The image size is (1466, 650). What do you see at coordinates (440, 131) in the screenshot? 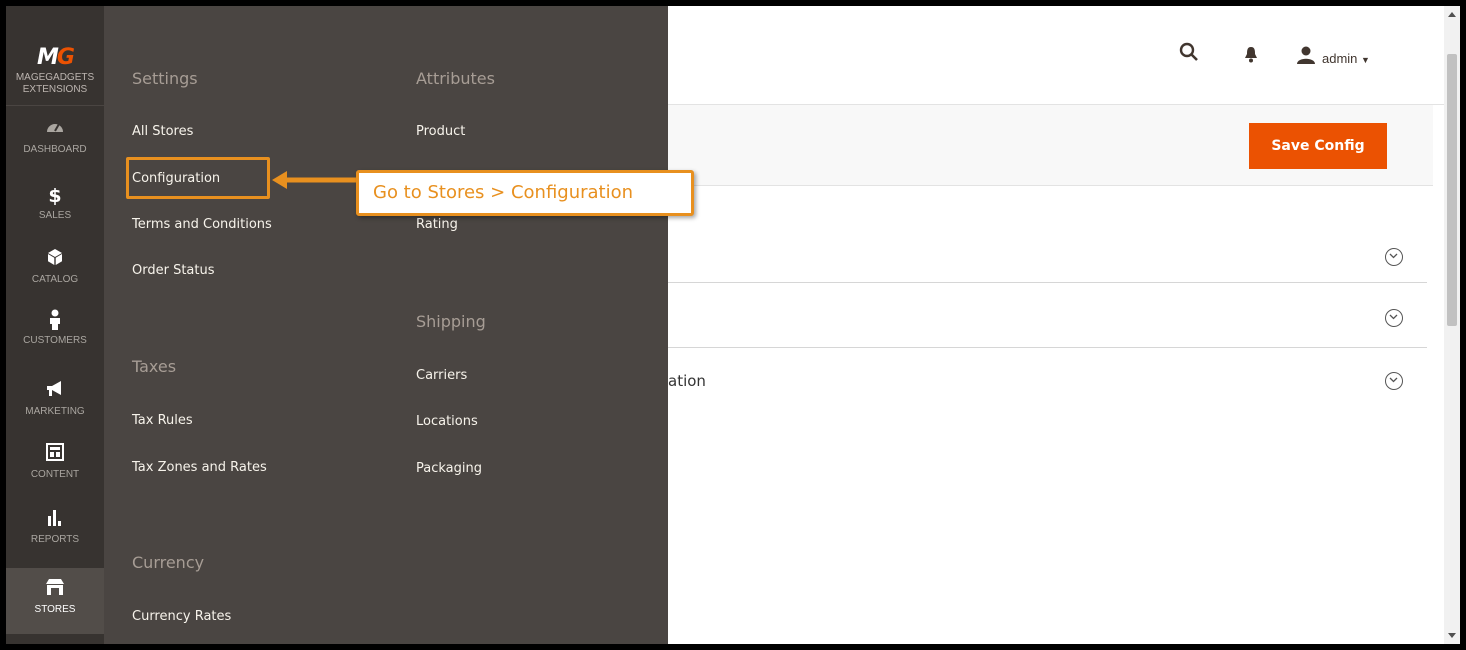
I see `submenu-link-product: Product` at bounding box center [440, 131].